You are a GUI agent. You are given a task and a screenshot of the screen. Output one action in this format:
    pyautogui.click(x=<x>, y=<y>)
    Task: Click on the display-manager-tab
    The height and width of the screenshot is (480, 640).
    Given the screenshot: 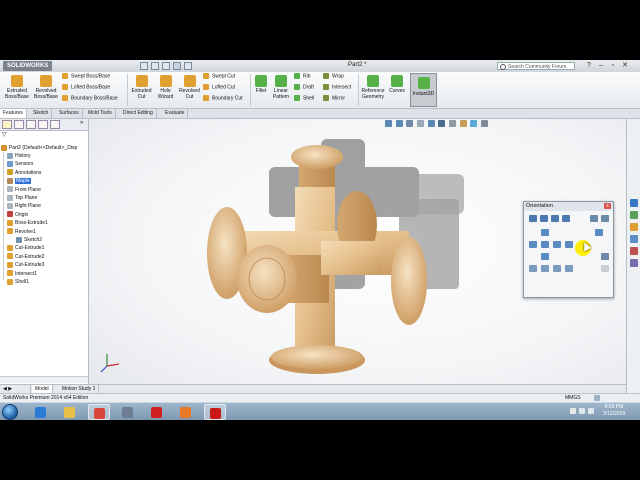 What is the action you would take?
    pyautogui.click(x=55, y=124)
    